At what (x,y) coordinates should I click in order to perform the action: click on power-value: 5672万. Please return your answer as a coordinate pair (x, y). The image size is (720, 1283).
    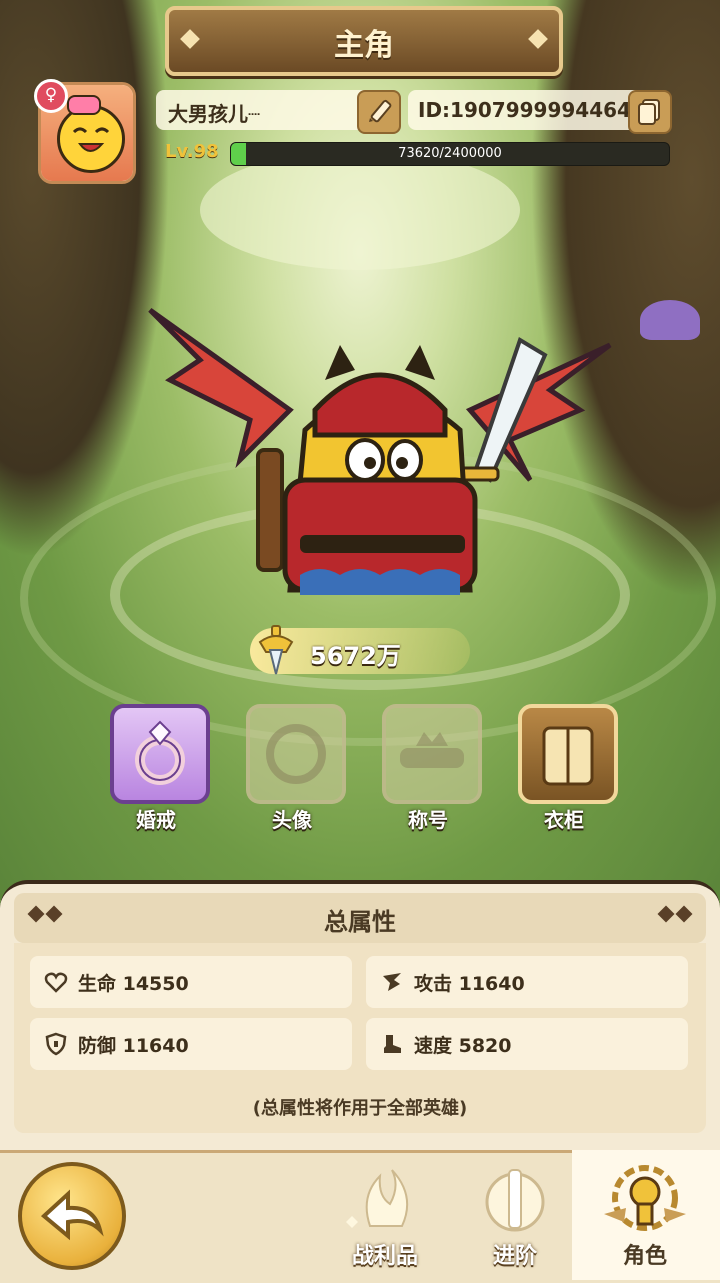
    Looking at the image, I should click on (355, 656).